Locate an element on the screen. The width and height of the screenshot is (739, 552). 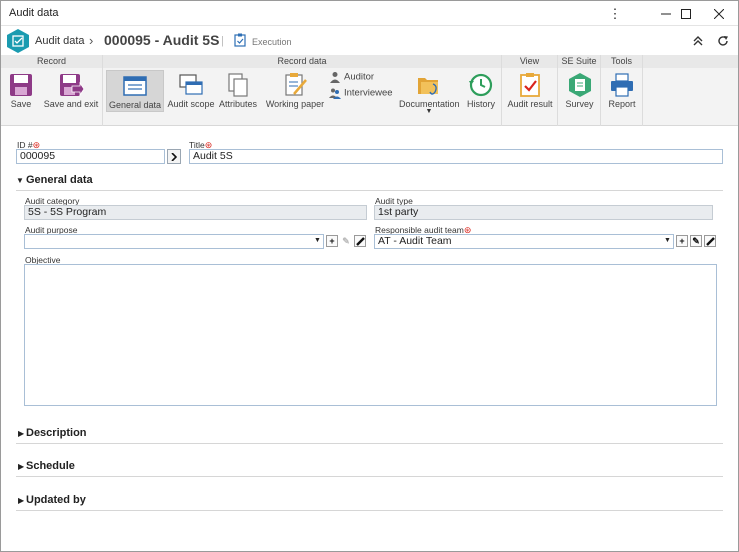
working-paper-icon is located at coordinates (296, 84).